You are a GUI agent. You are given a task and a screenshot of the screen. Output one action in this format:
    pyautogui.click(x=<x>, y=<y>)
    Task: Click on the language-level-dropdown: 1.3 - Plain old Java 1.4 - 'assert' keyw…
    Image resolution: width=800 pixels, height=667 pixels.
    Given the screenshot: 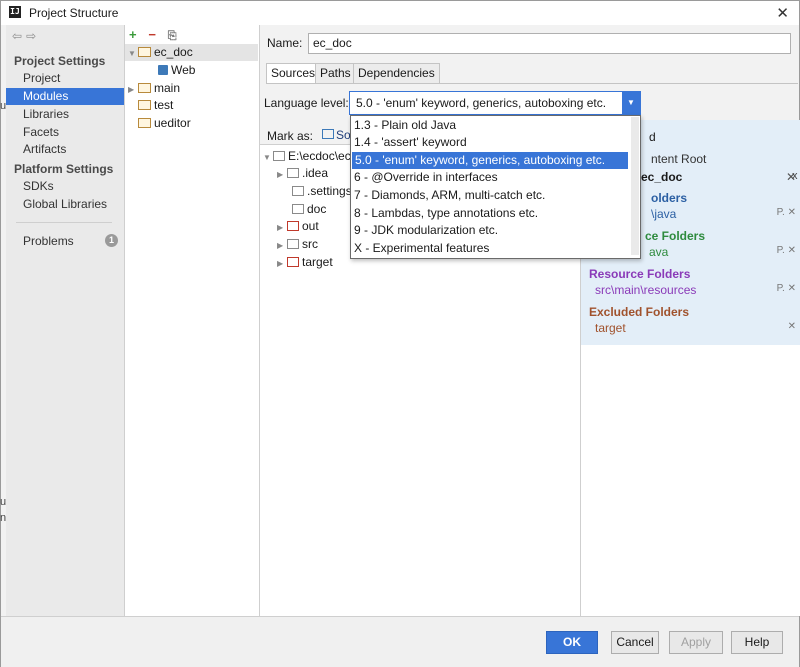 What is the action you would take?
    pyautogui.click(x=495, y=187)
    